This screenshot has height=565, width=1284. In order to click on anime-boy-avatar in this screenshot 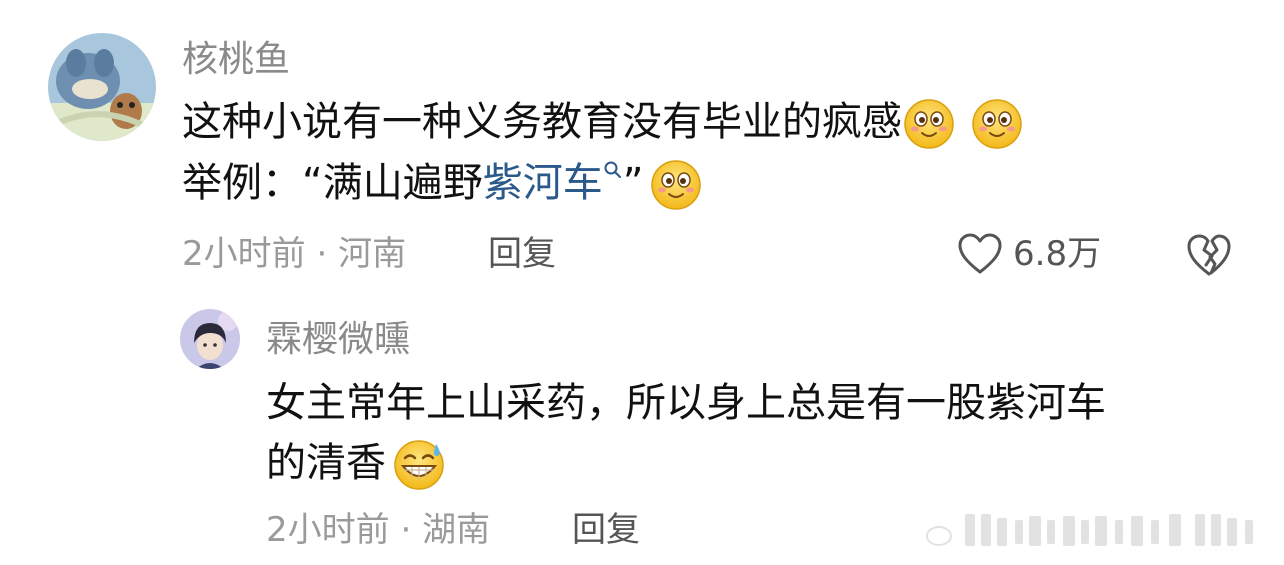, I will do `click(210, 339)`.